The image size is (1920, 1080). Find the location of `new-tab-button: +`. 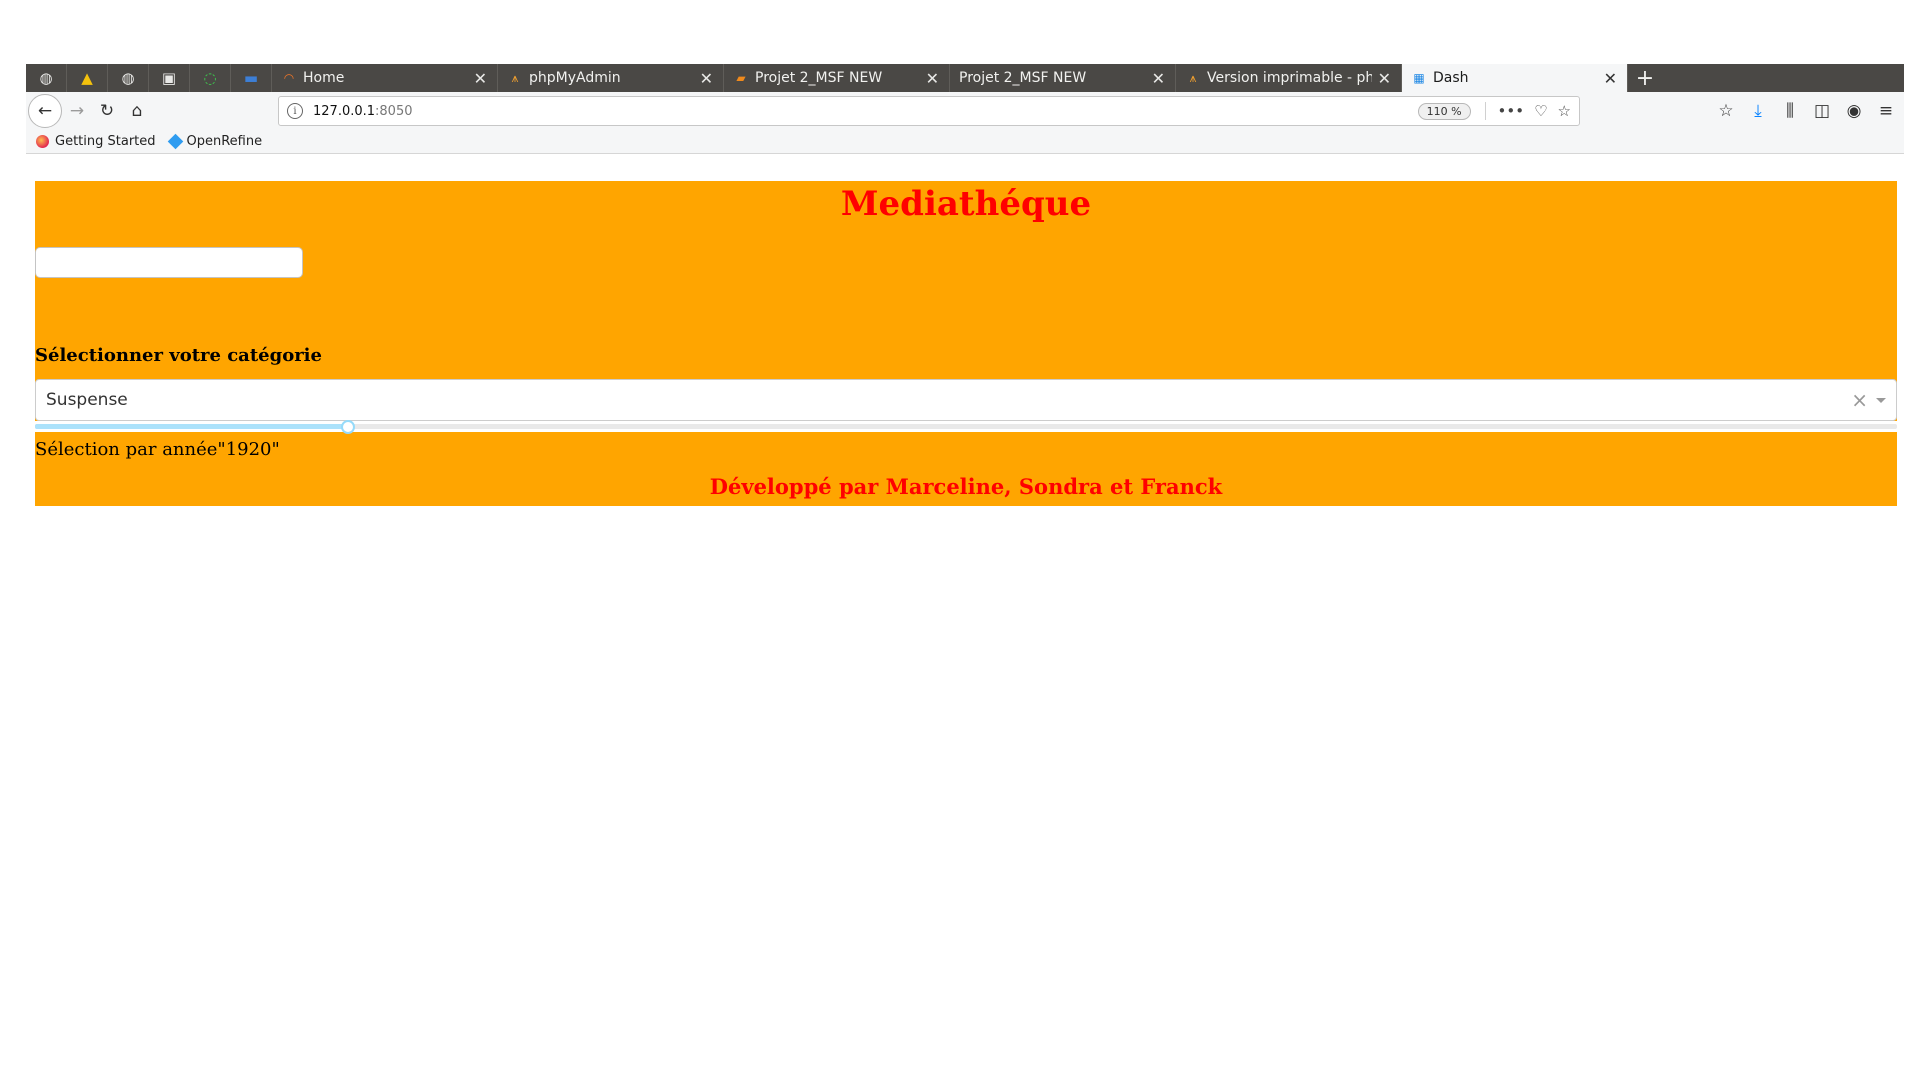

new-tab-button: + is located at coordinates (1645, 78).